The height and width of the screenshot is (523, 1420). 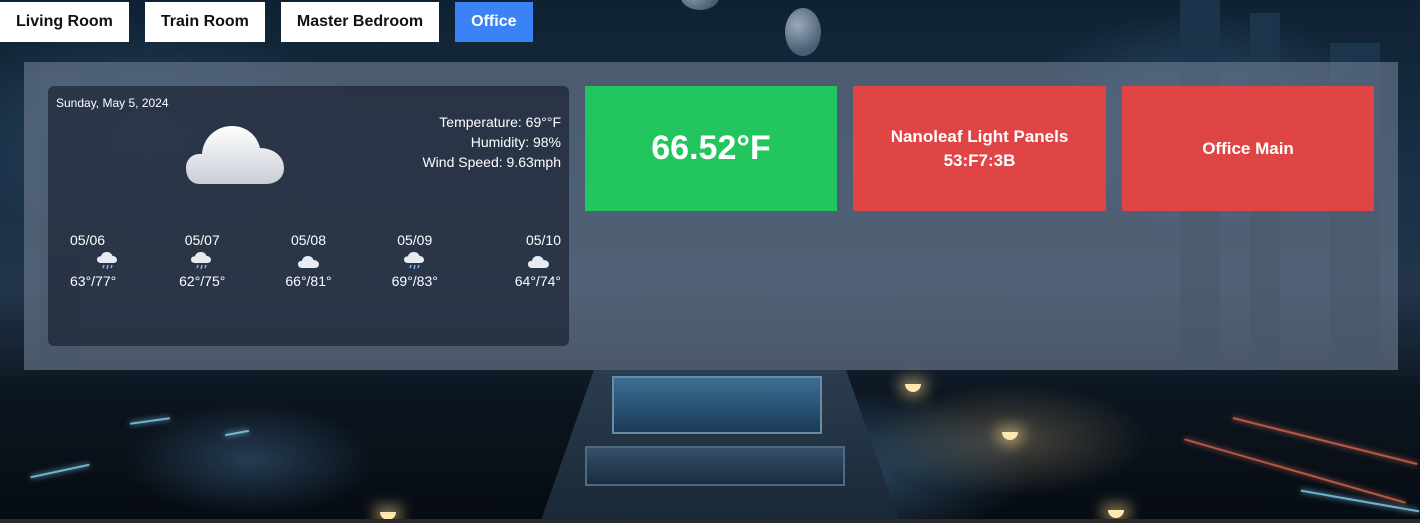 What do you see at coordinates (88, 240) in the screenshot?
I see `forecast-date: 05/06` at bounding box center [88, 240].